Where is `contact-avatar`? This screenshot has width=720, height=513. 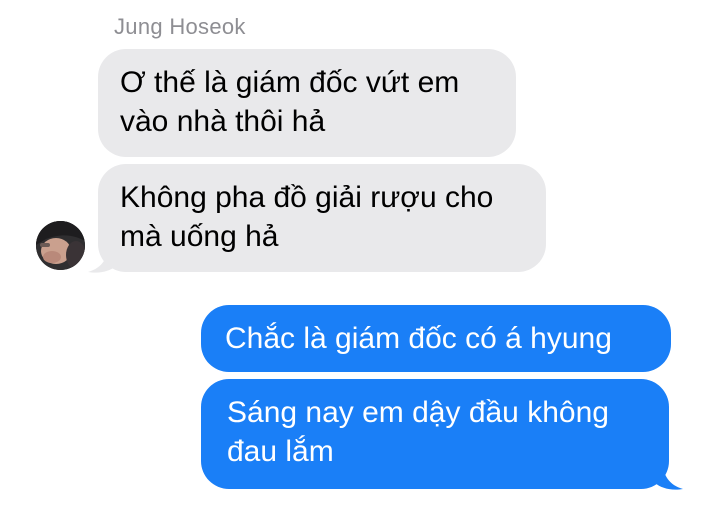 contact-avatar is located at coordinates (60, 245).